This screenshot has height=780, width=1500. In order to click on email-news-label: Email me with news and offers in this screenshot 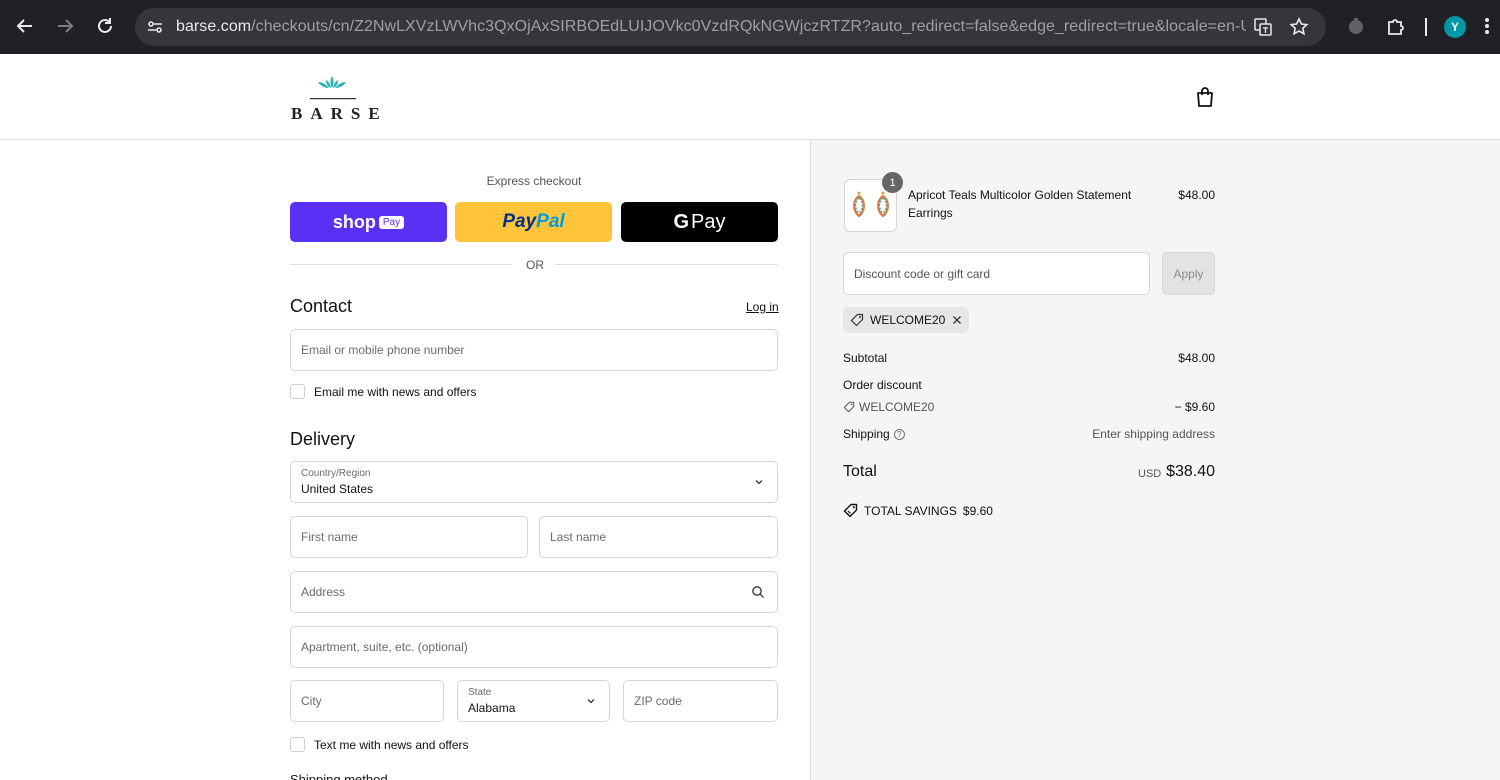, I will do `click(395, 391)`.